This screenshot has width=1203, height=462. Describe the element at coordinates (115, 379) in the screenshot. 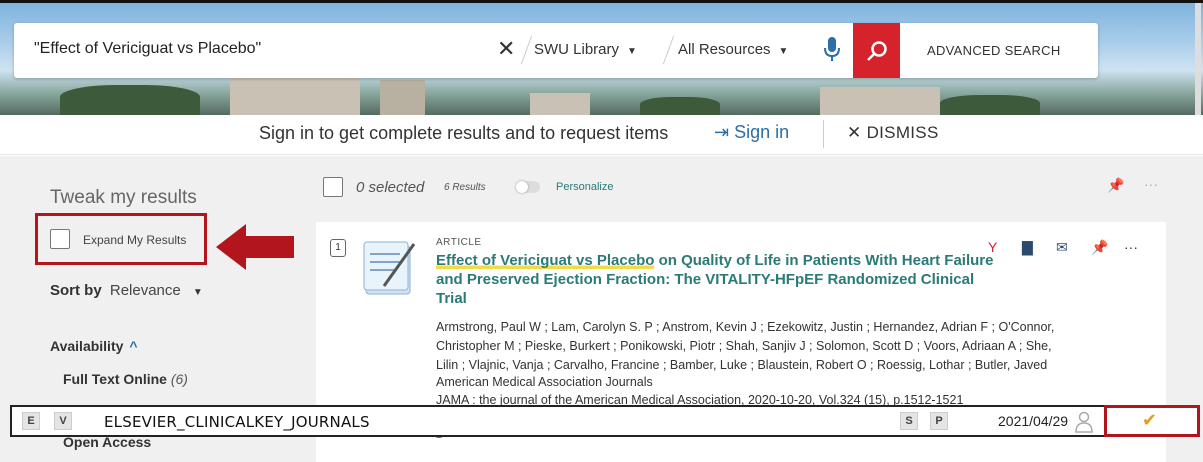

I see `facet-label: Full Text Online` at that location.